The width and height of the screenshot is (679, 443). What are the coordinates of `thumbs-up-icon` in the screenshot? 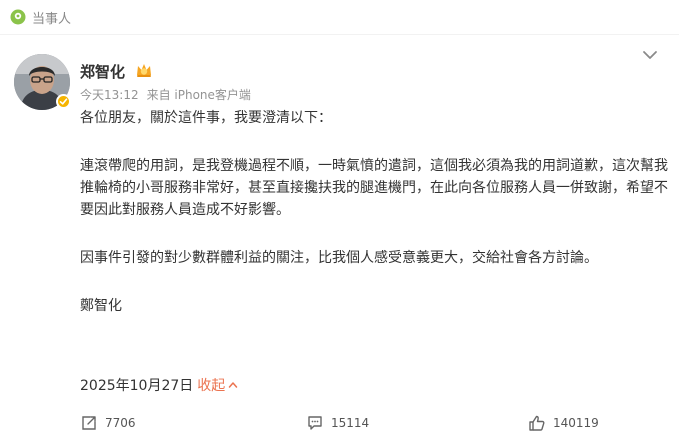 It's located at (537, 423).